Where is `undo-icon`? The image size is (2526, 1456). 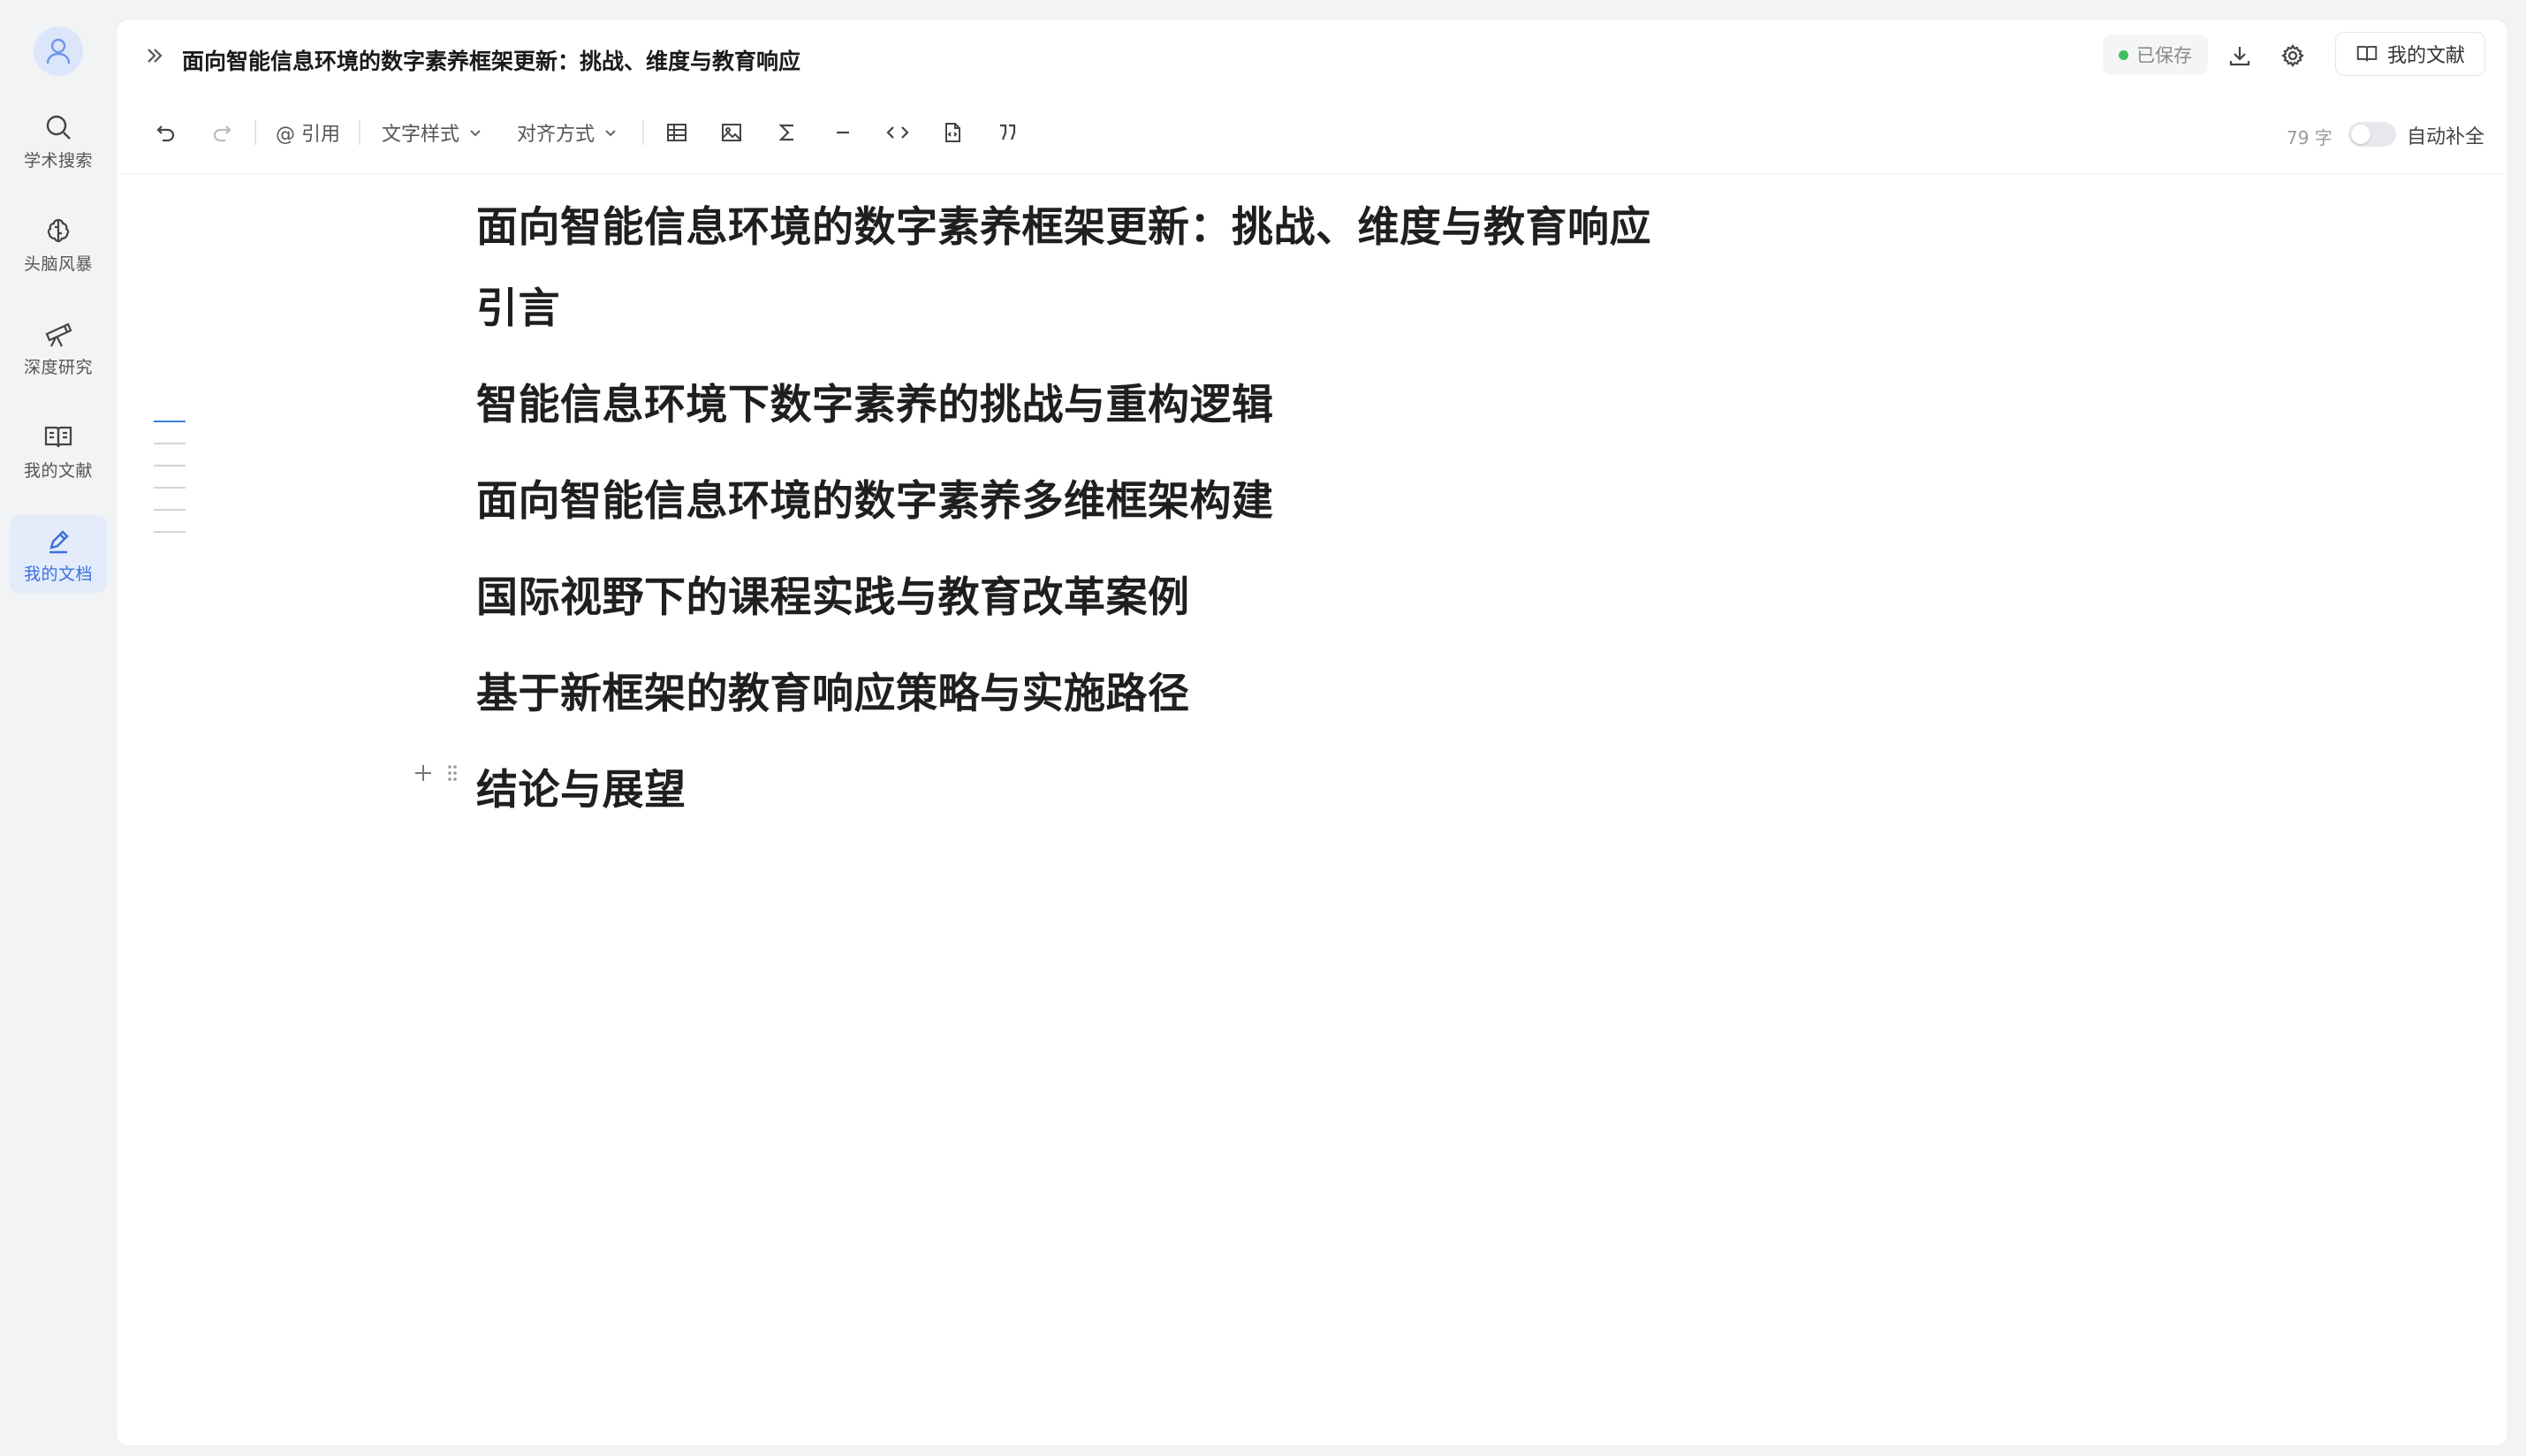
undo-icon is located at coordinates (166, 133).